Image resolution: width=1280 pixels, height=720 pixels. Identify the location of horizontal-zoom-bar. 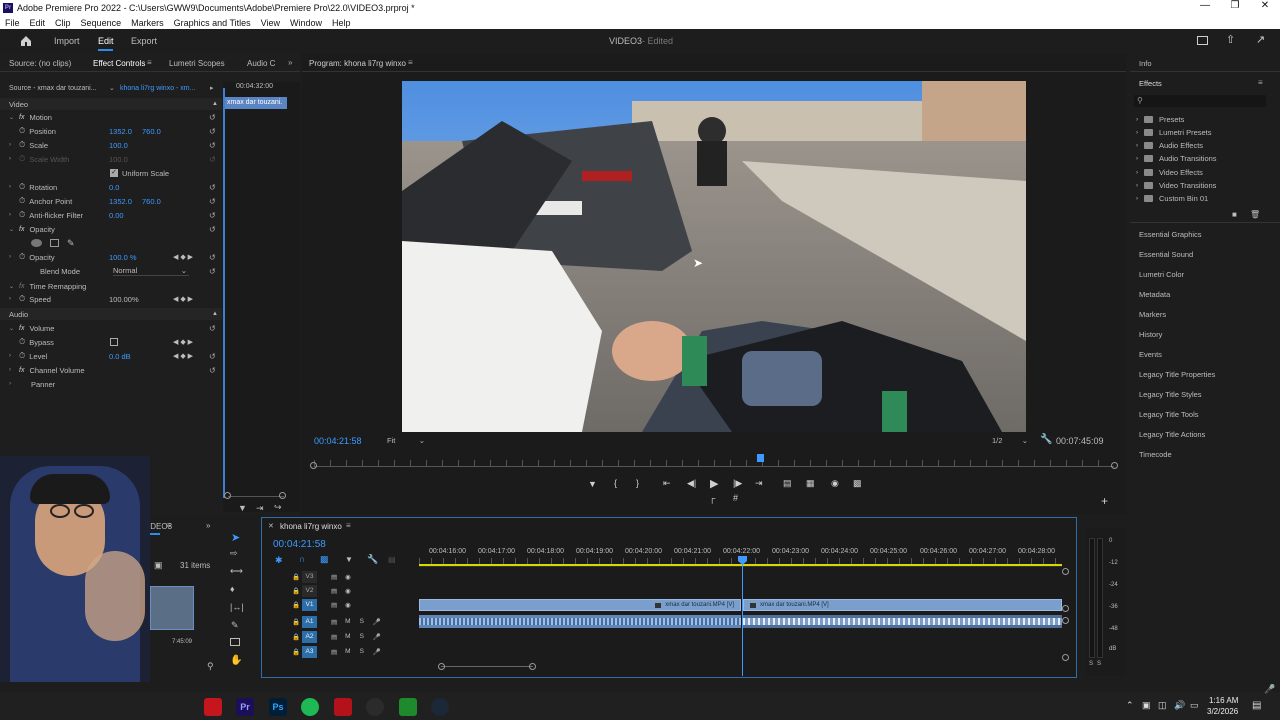
(487, 666).